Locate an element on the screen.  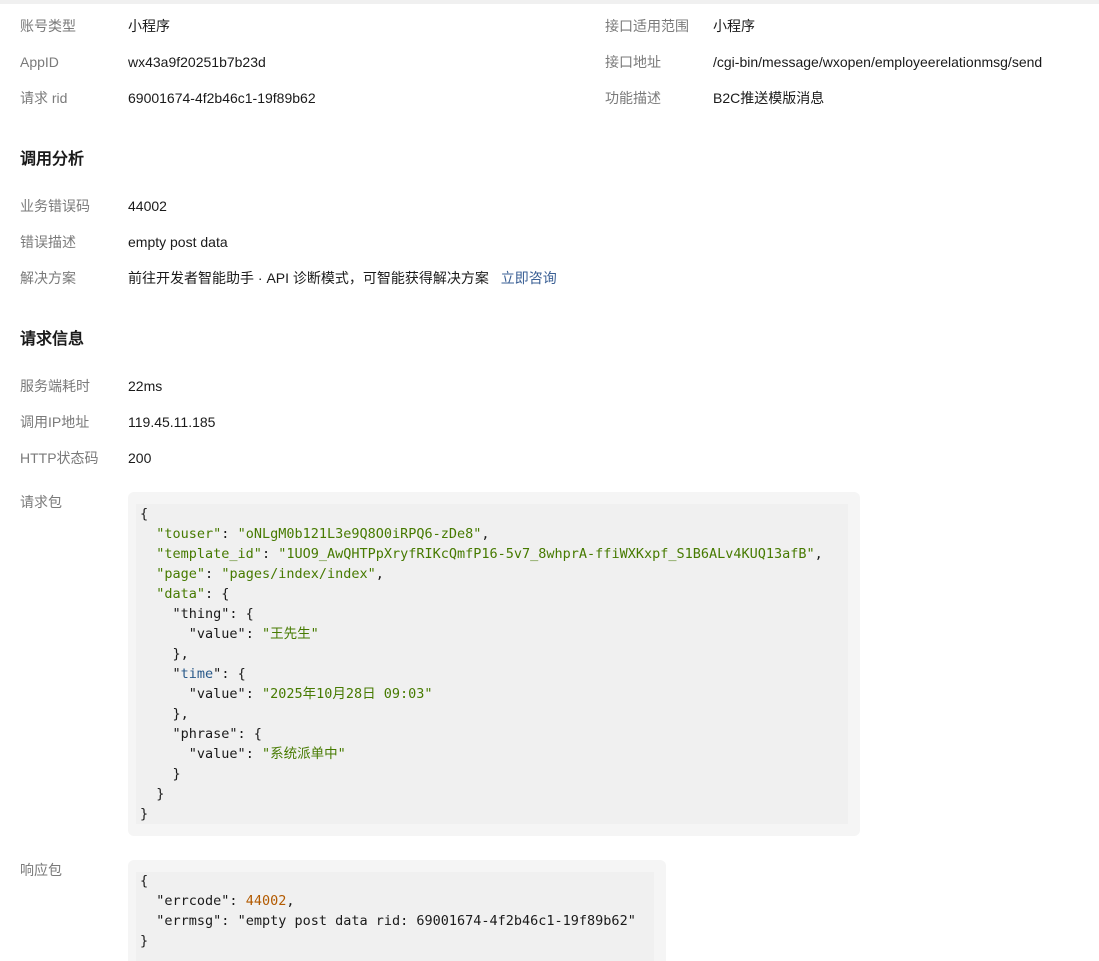
consult-now-link: 立即咨询 is located at coordinates (529, 278).